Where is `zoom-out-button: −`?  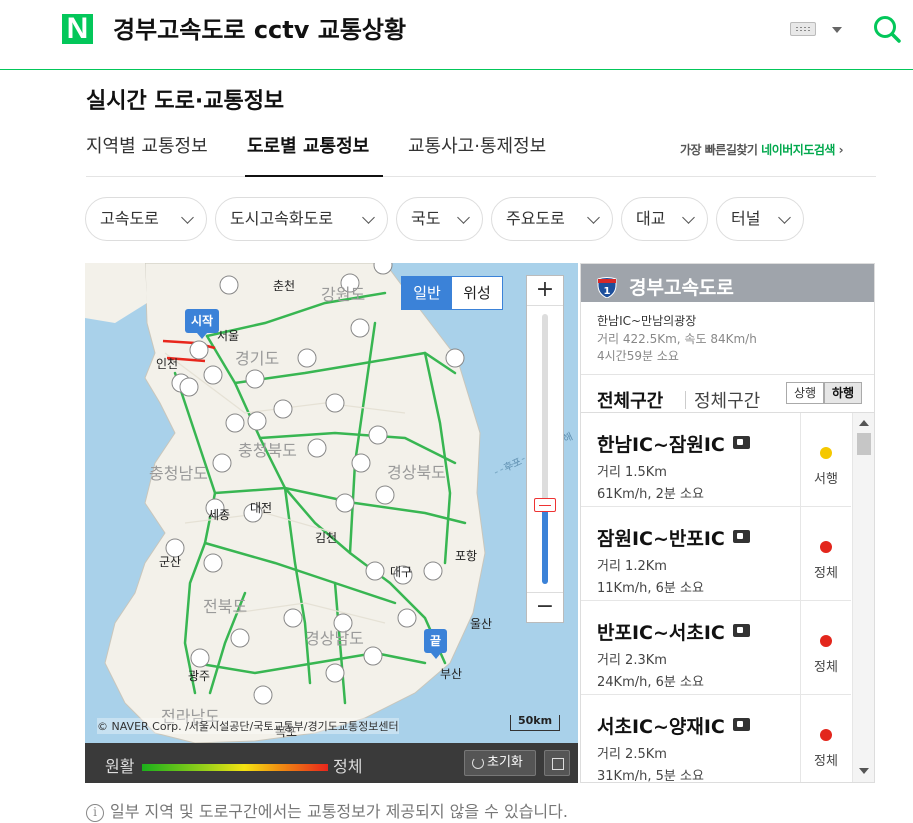
zoom-out-button: − is located at coordinates (545, 607).